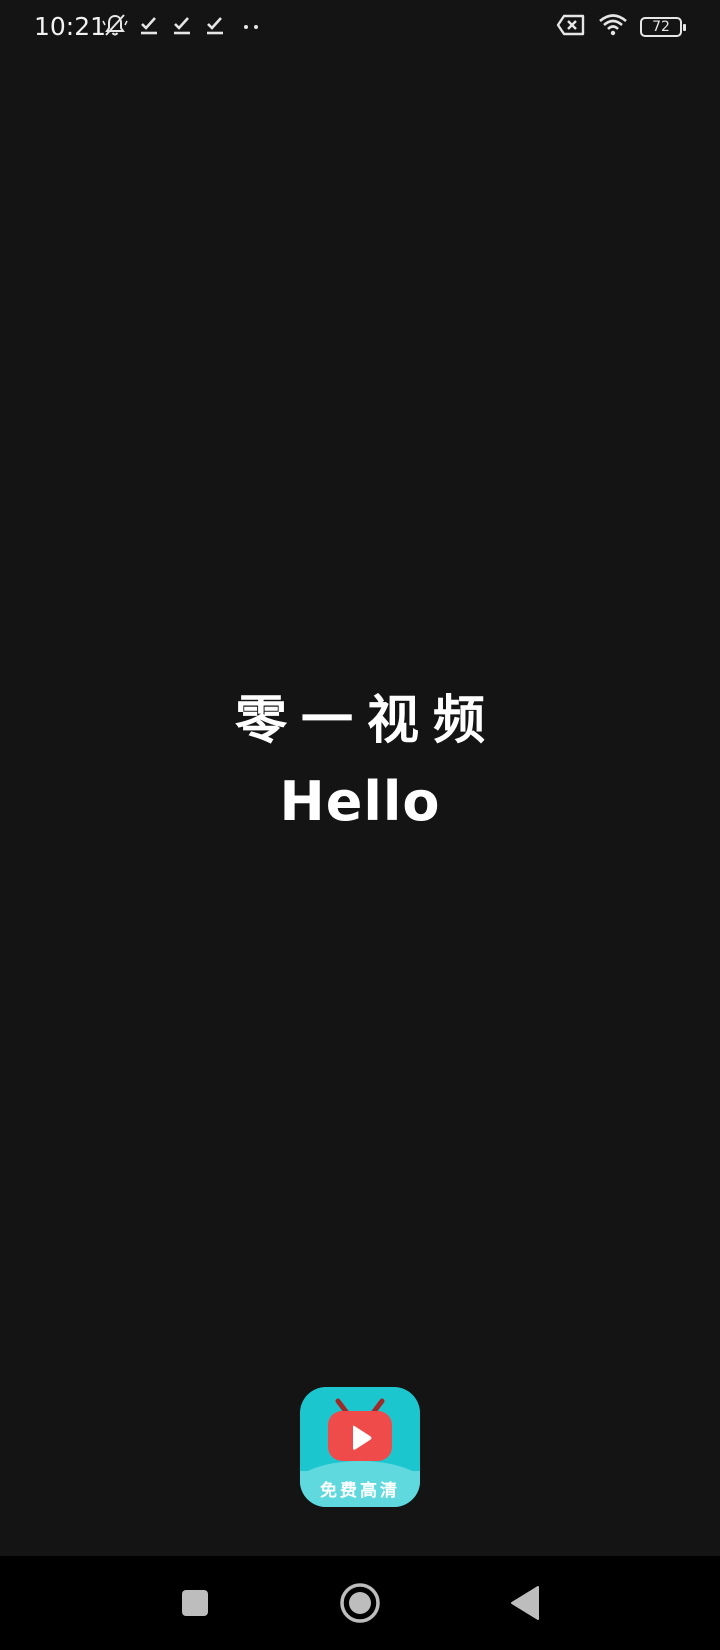 This screenshot has width=720, height=1650. I want to click on status-time: 10:21, so click(70, 26).